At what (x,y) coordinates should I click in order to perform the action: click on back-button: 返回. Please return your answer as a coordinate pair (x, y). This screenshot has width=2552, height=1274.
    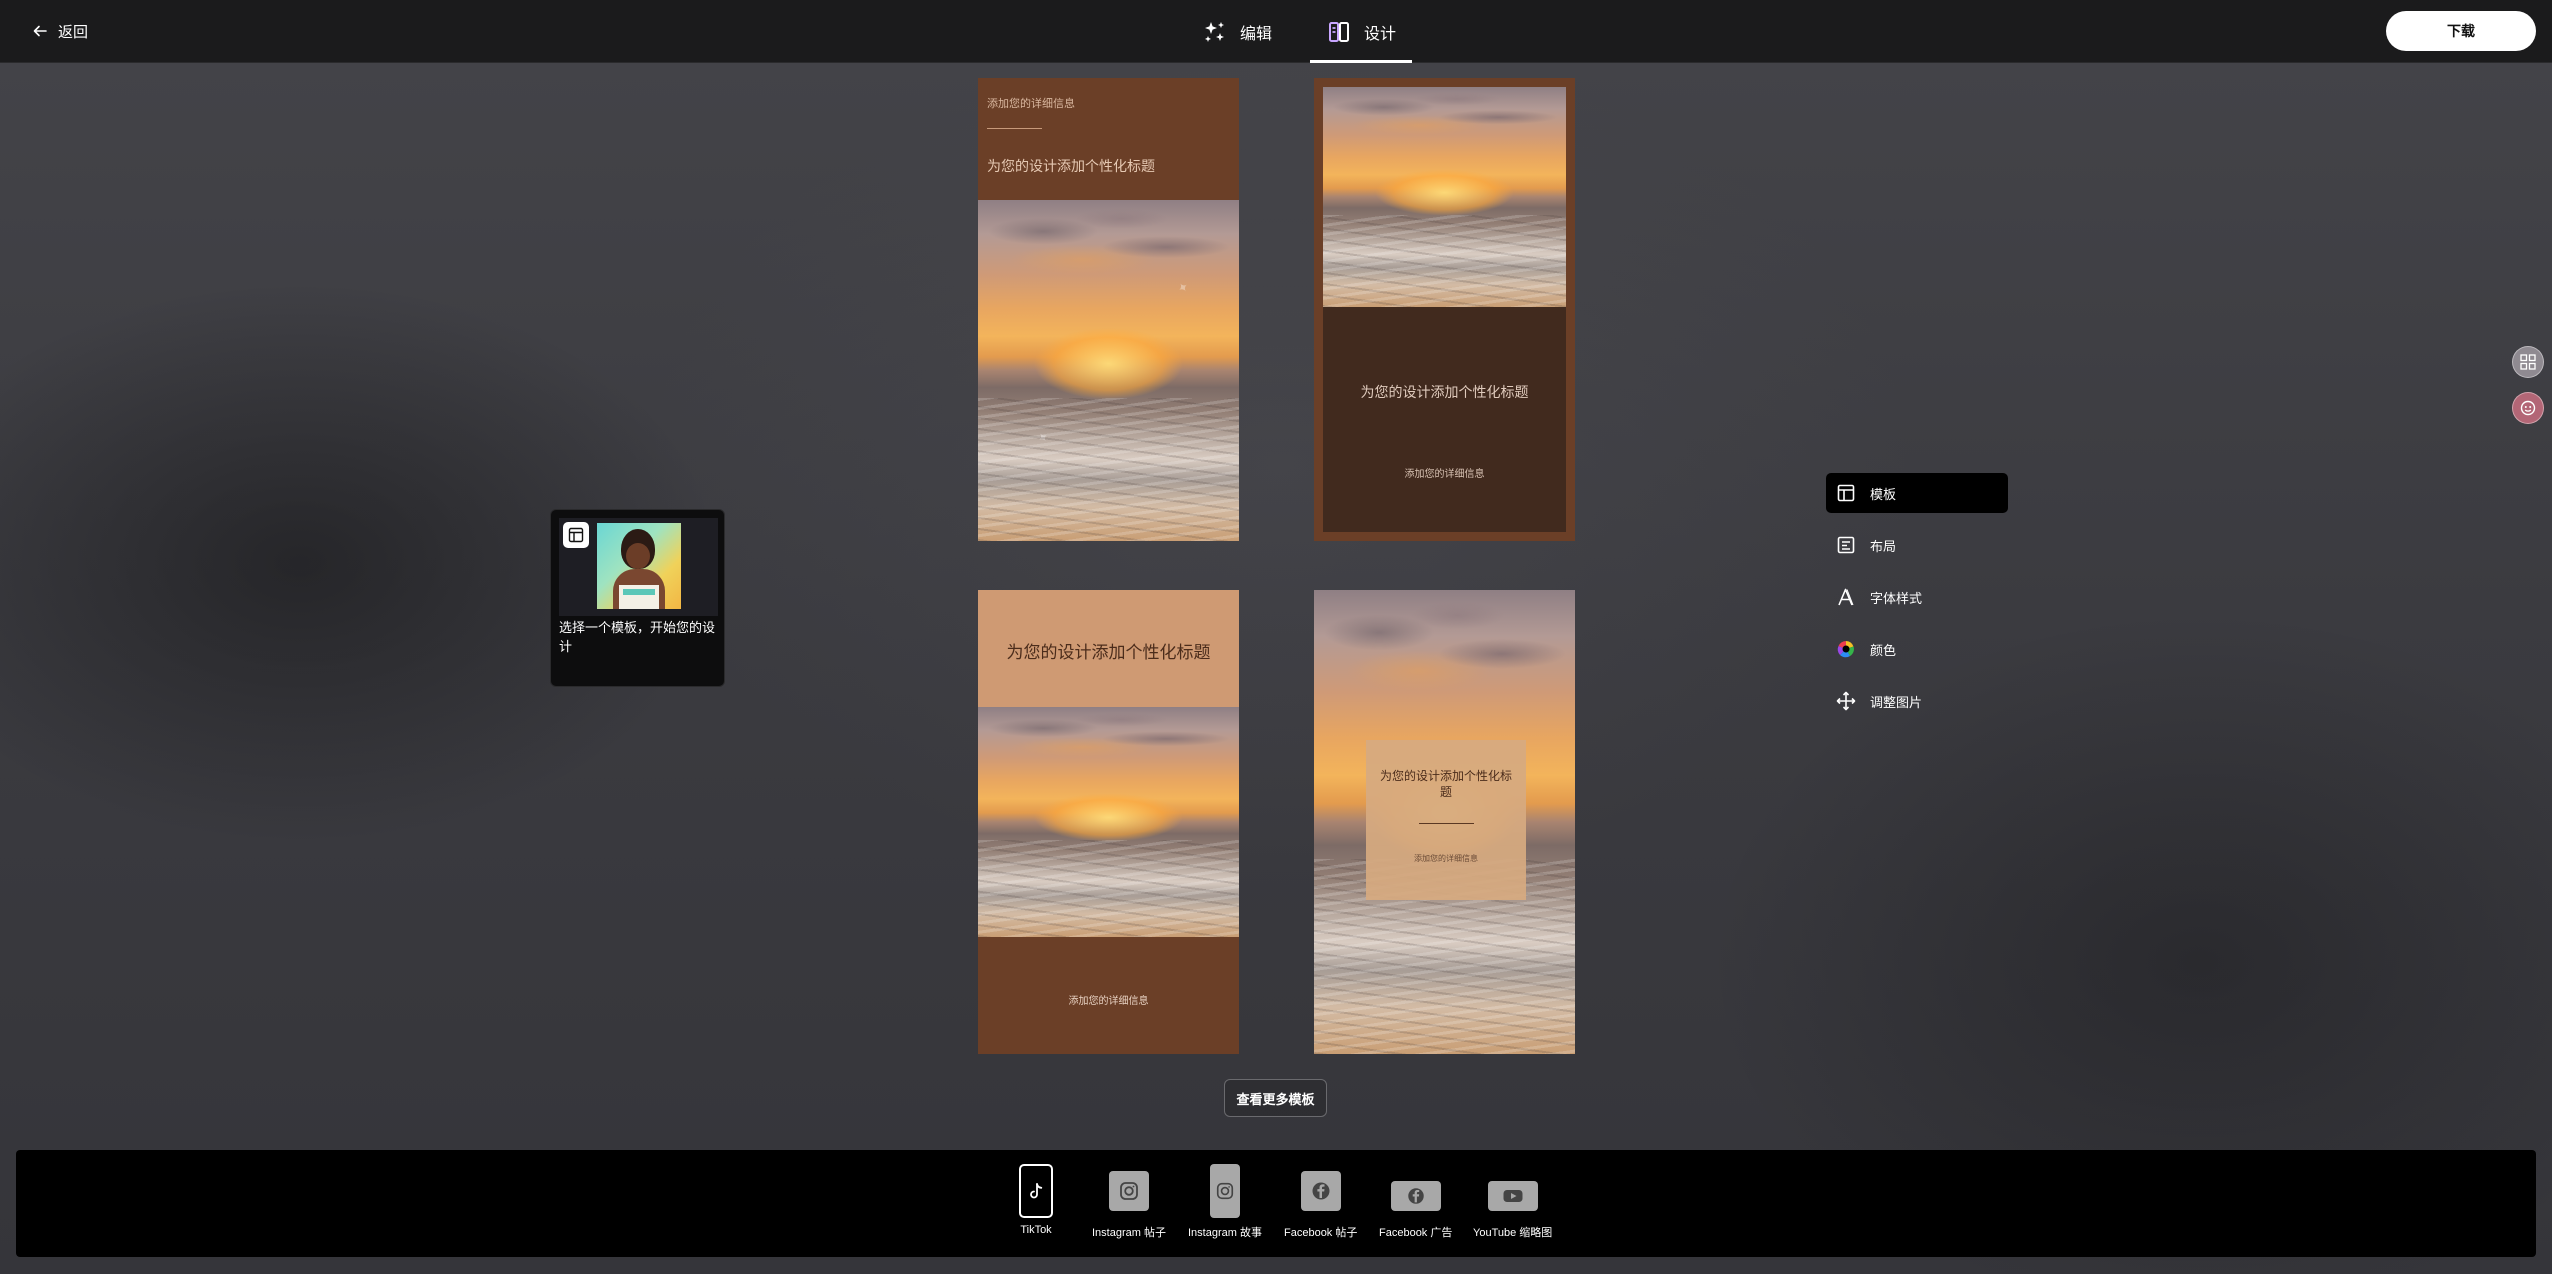
    Looking at the image, I should click on (60, 31).